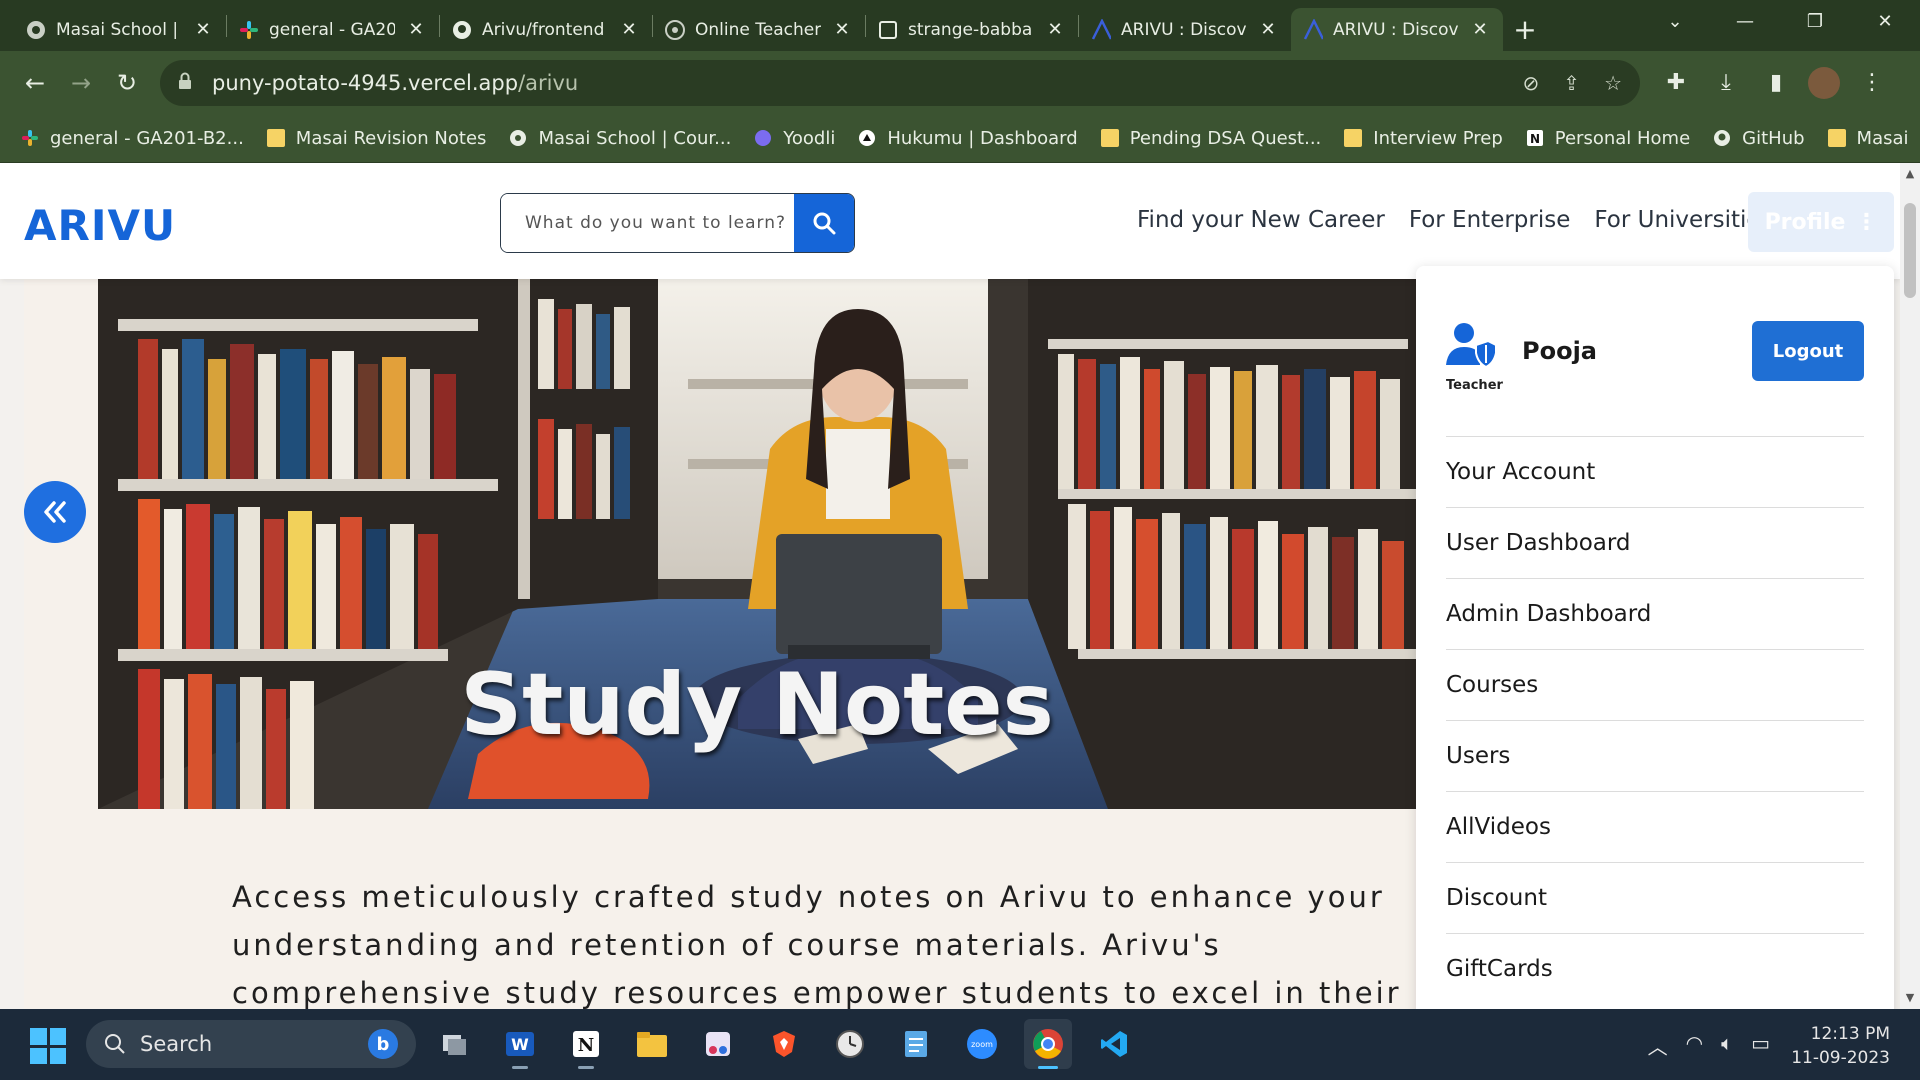 This screenshot has height=1080, width=1920. I want to click on scroll-down-arrow-icon: ▼, so click(1910, 998).